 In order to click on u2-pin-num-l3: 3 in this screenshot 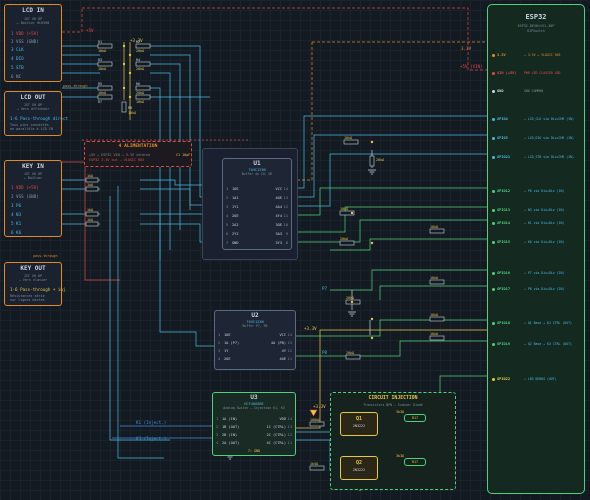, I will do `click(219, 351)`.